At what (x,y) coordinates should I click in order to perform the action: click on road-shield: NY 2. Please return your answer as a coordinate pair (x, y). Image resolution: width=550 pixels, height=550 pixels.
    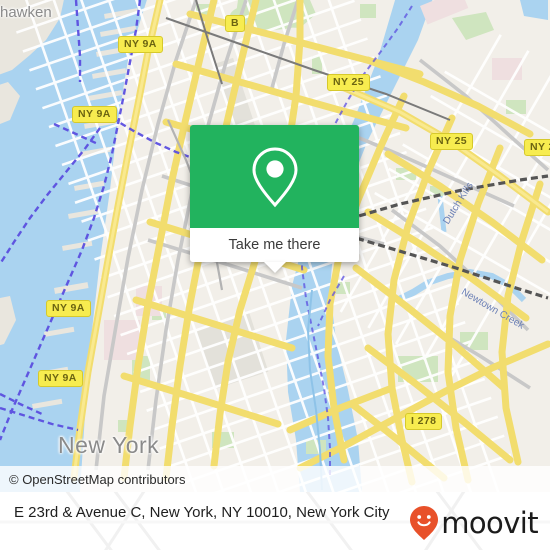
    Looking at the image, I should click on (537, 147).